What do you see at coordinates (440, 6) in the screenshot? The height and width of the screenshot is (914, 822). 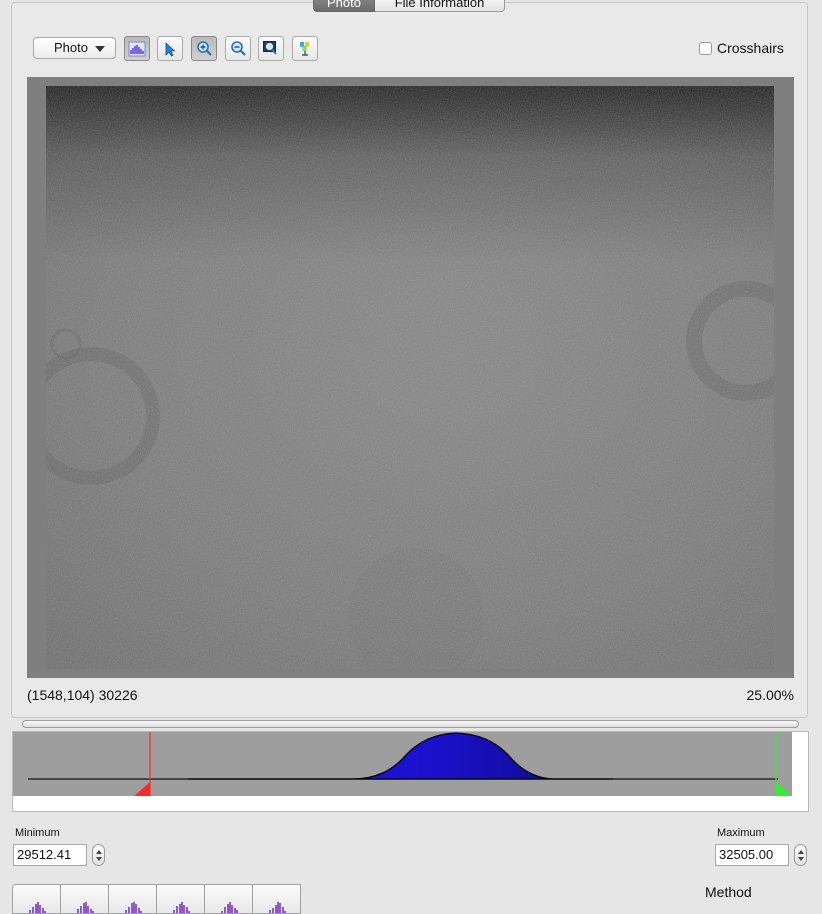 I see `tab-file-information: File Information` at bounding box center [440, 6].